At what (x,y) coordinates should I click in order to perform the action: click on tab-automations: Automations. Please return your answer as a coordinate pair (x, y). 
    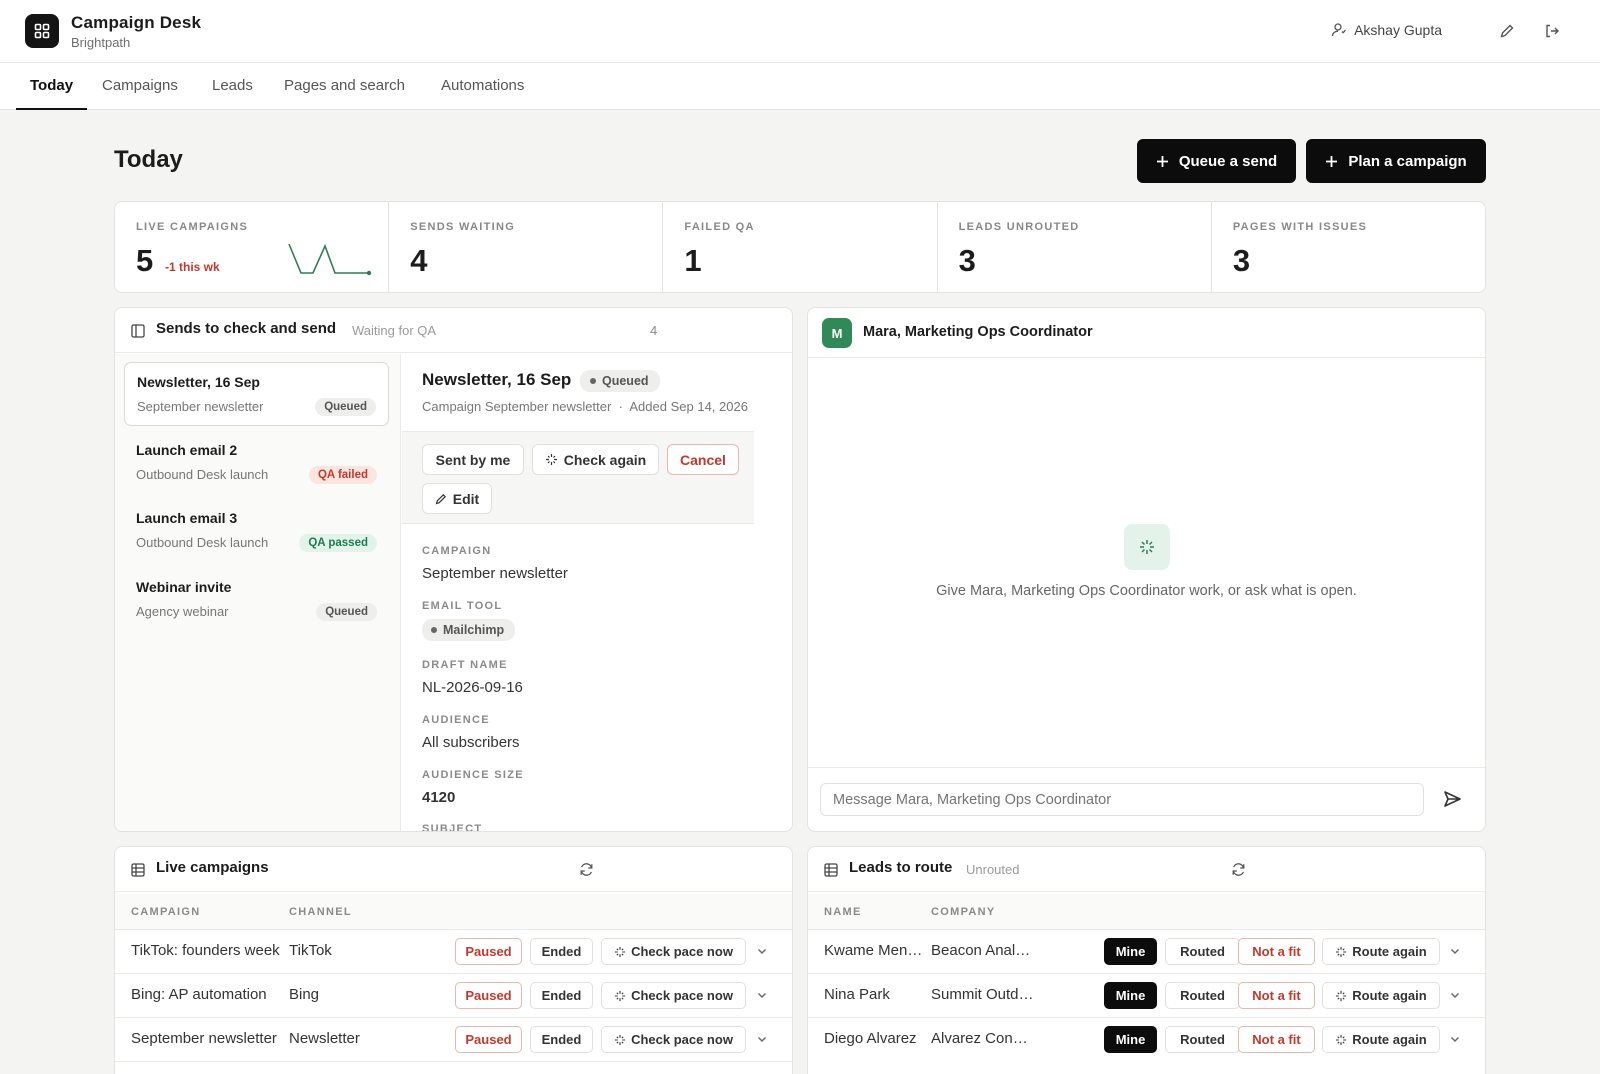
    Looking at the image, I should click on (482, 86).